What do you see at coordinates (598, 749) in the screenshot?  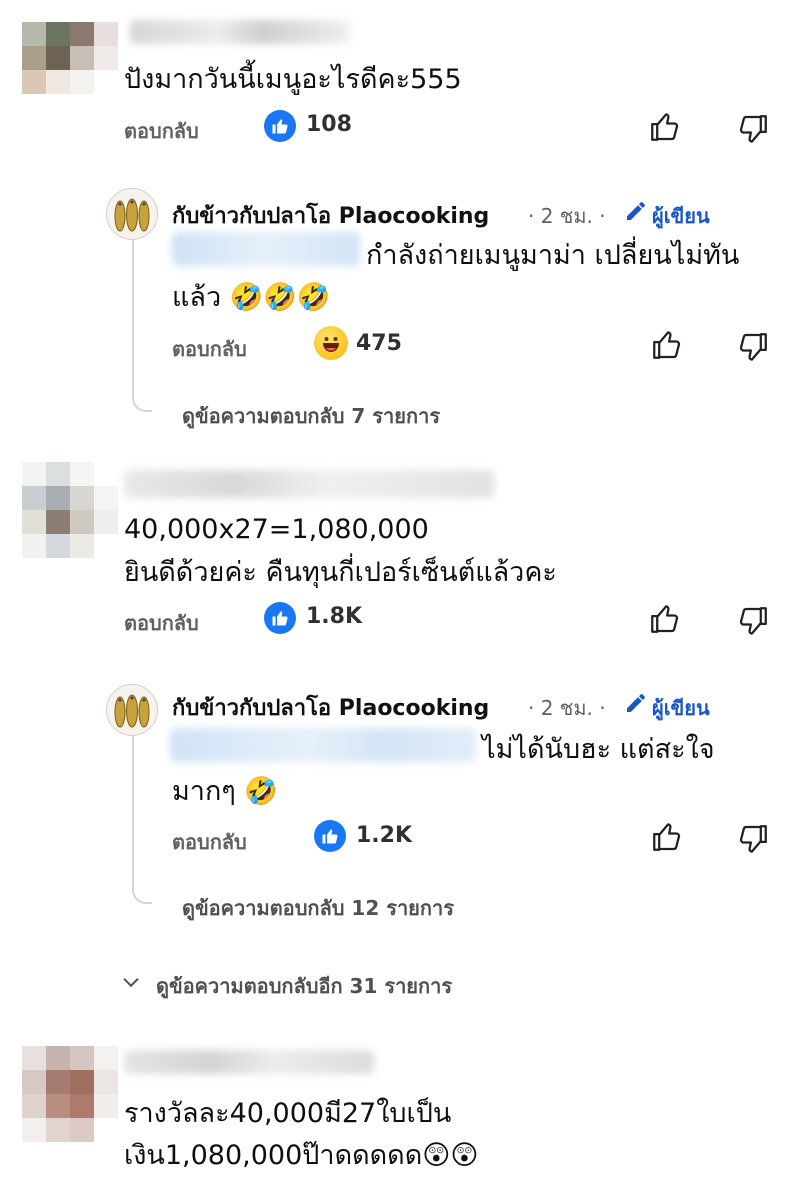 I see `reply-text-line1: ไม่ได้นับฮะ แต่สะใจ` at bounding box center [598, 749].